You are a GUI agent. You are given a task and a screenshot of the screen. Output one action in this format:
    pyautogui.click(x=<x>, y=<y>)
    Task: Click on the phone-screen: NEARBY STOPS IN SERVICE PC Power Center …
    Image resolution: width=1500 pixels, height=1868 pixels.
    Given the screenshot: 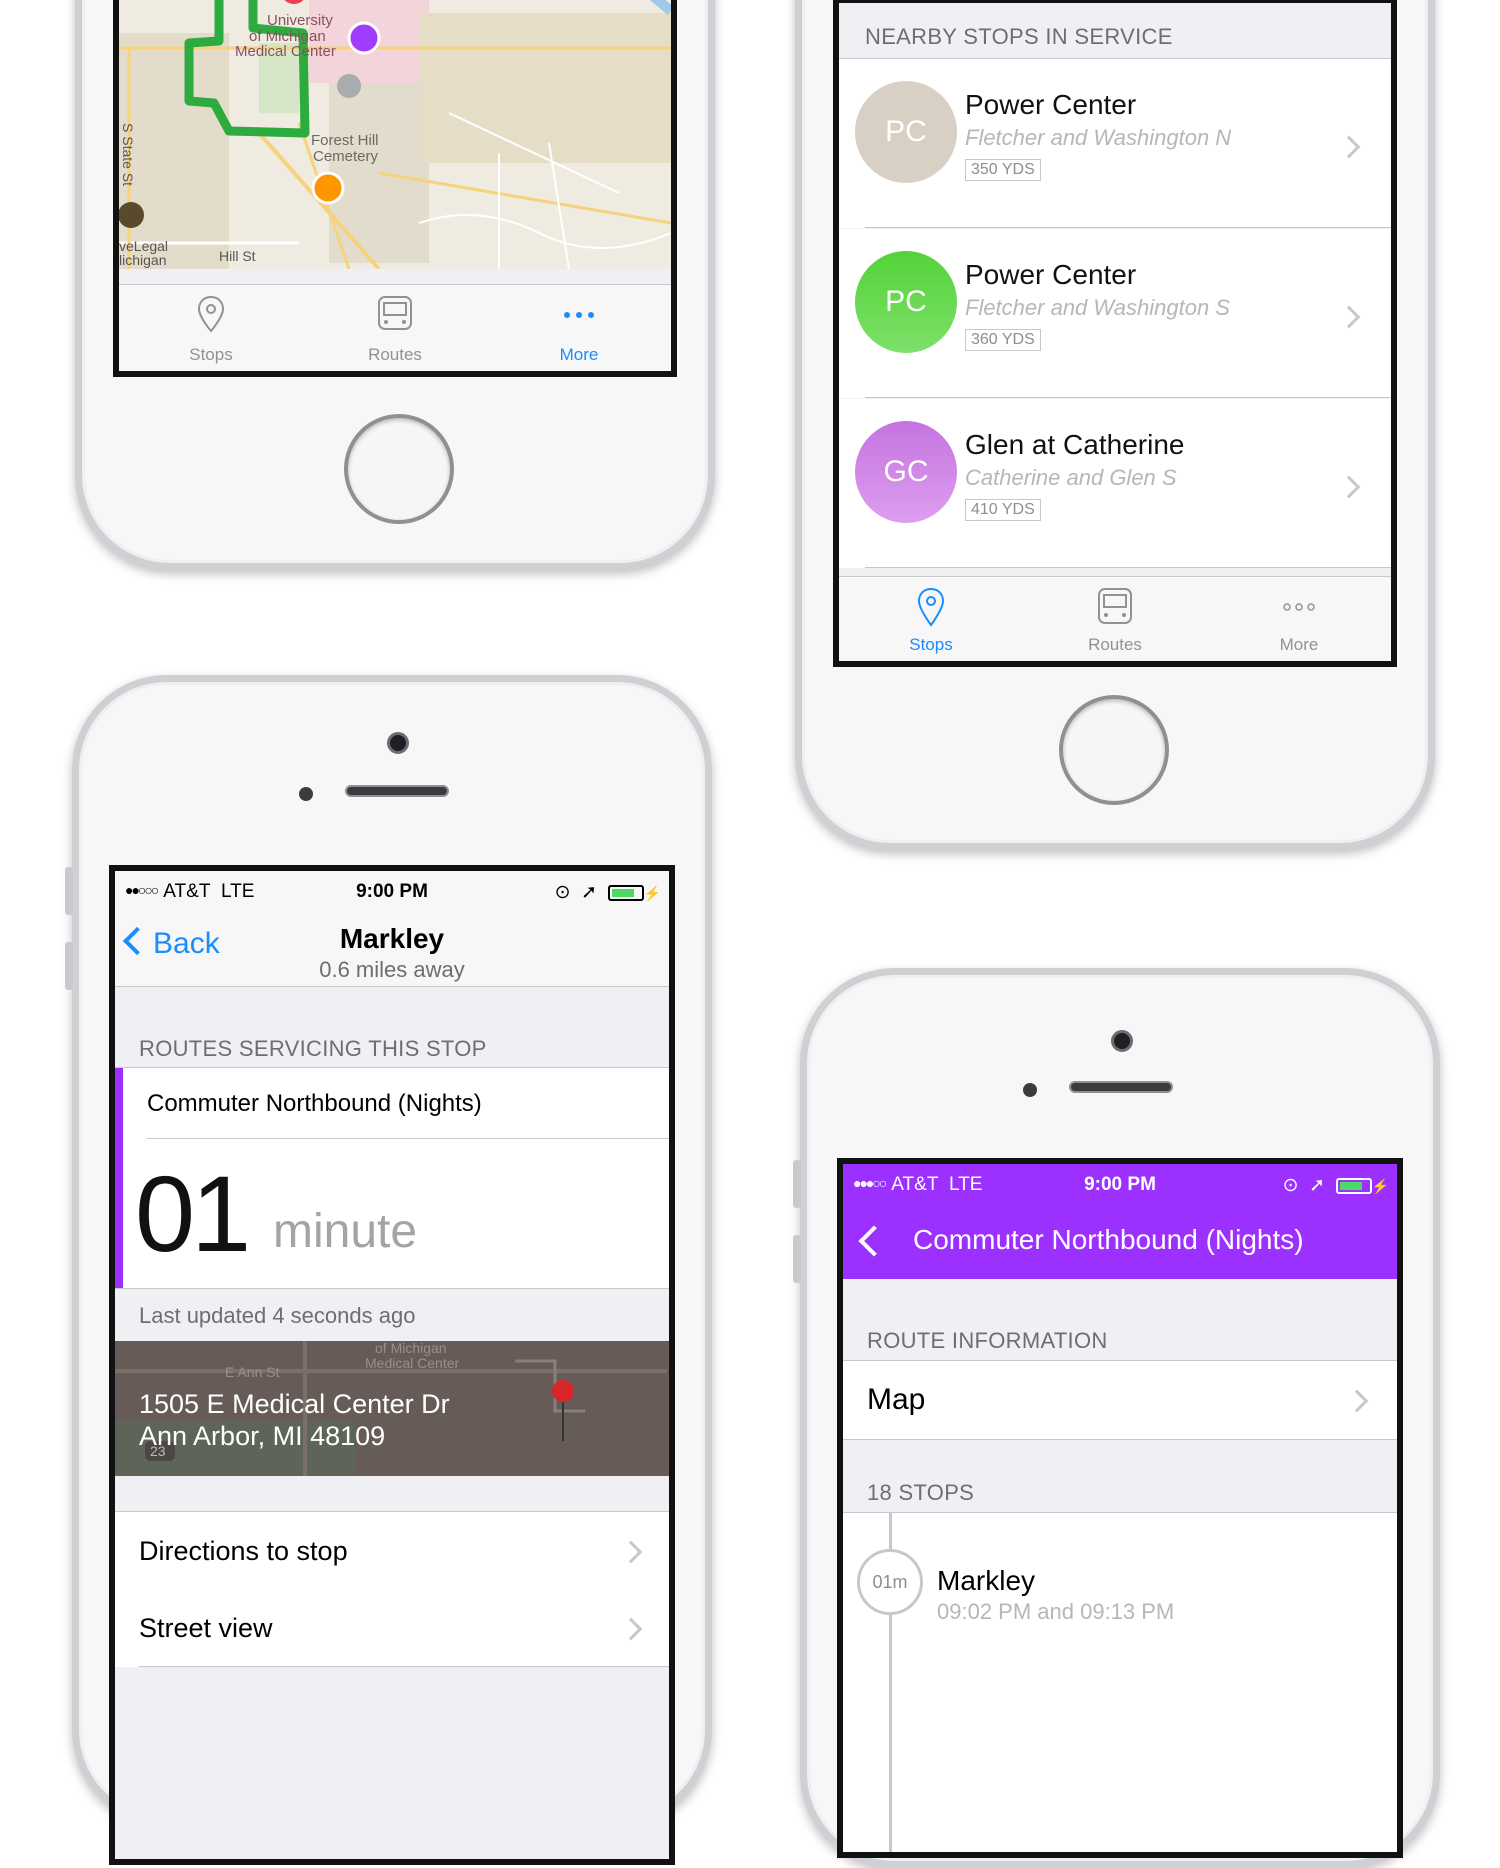 What is the action you would take?
    pyautogui.click(x=1115, y=333)
    